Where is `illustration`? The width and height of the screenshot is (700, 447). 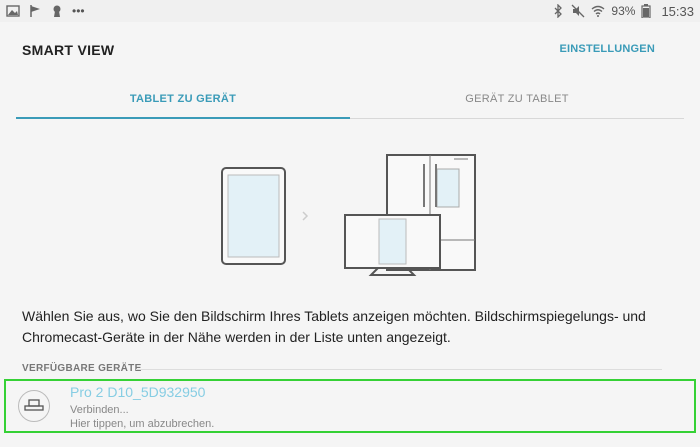
illustration is located at coordinates (353, 214).